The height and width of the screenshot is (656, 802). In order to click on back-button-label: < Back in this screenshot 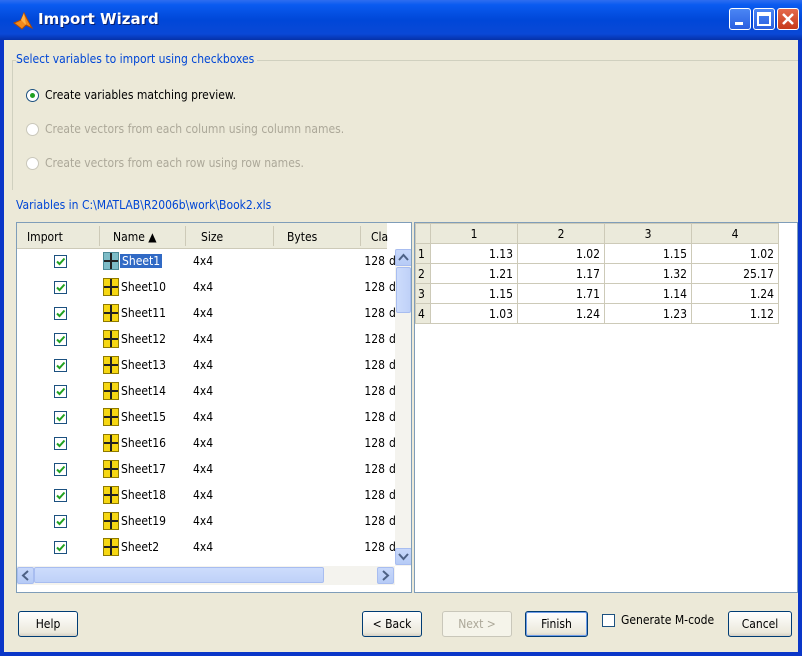, I will do `click(392, 624)`.